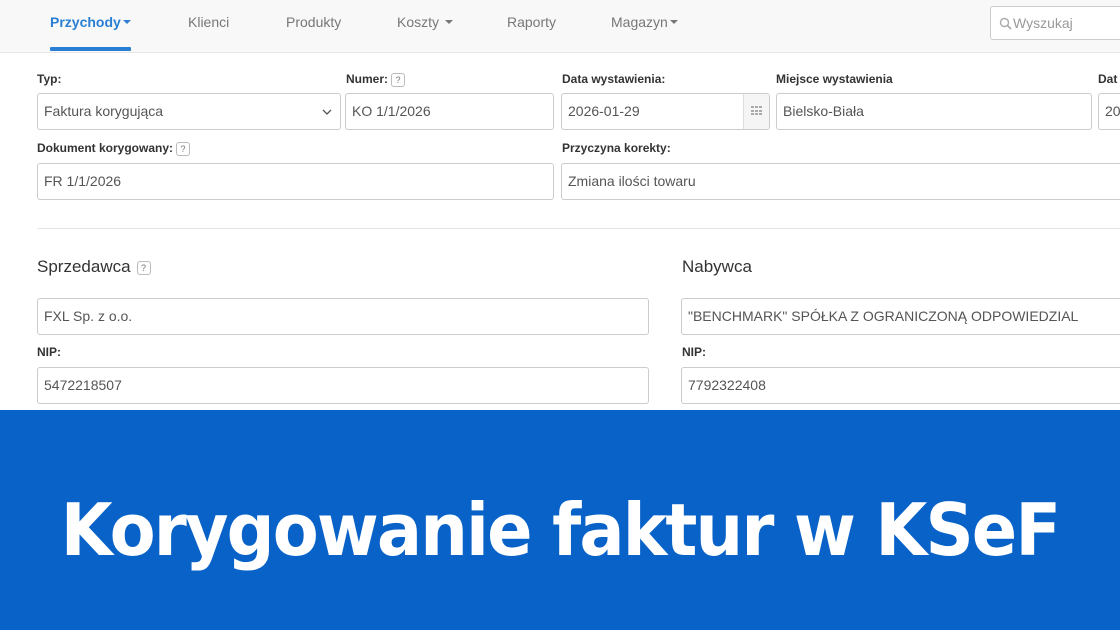 Image resolution: width=1120 pixels, height=630 pixels. What do you see at coordinates (418, 22) in the screenshot?
I see `nav-item-label: Koszty` at bounding box center [418, 22].